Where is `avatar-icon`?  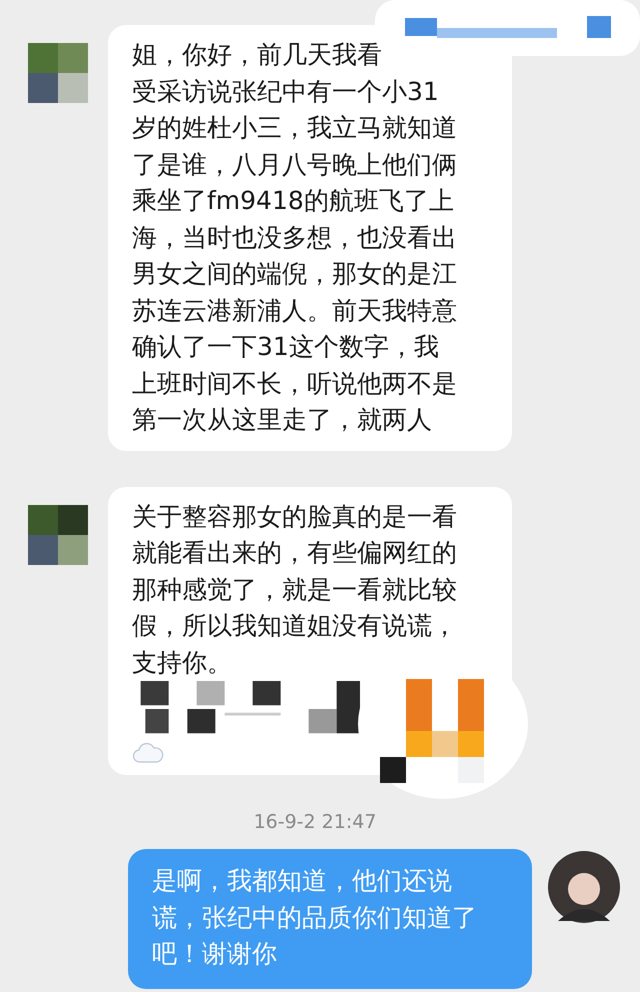
avatar-icon is located at coordinates (584, 887).